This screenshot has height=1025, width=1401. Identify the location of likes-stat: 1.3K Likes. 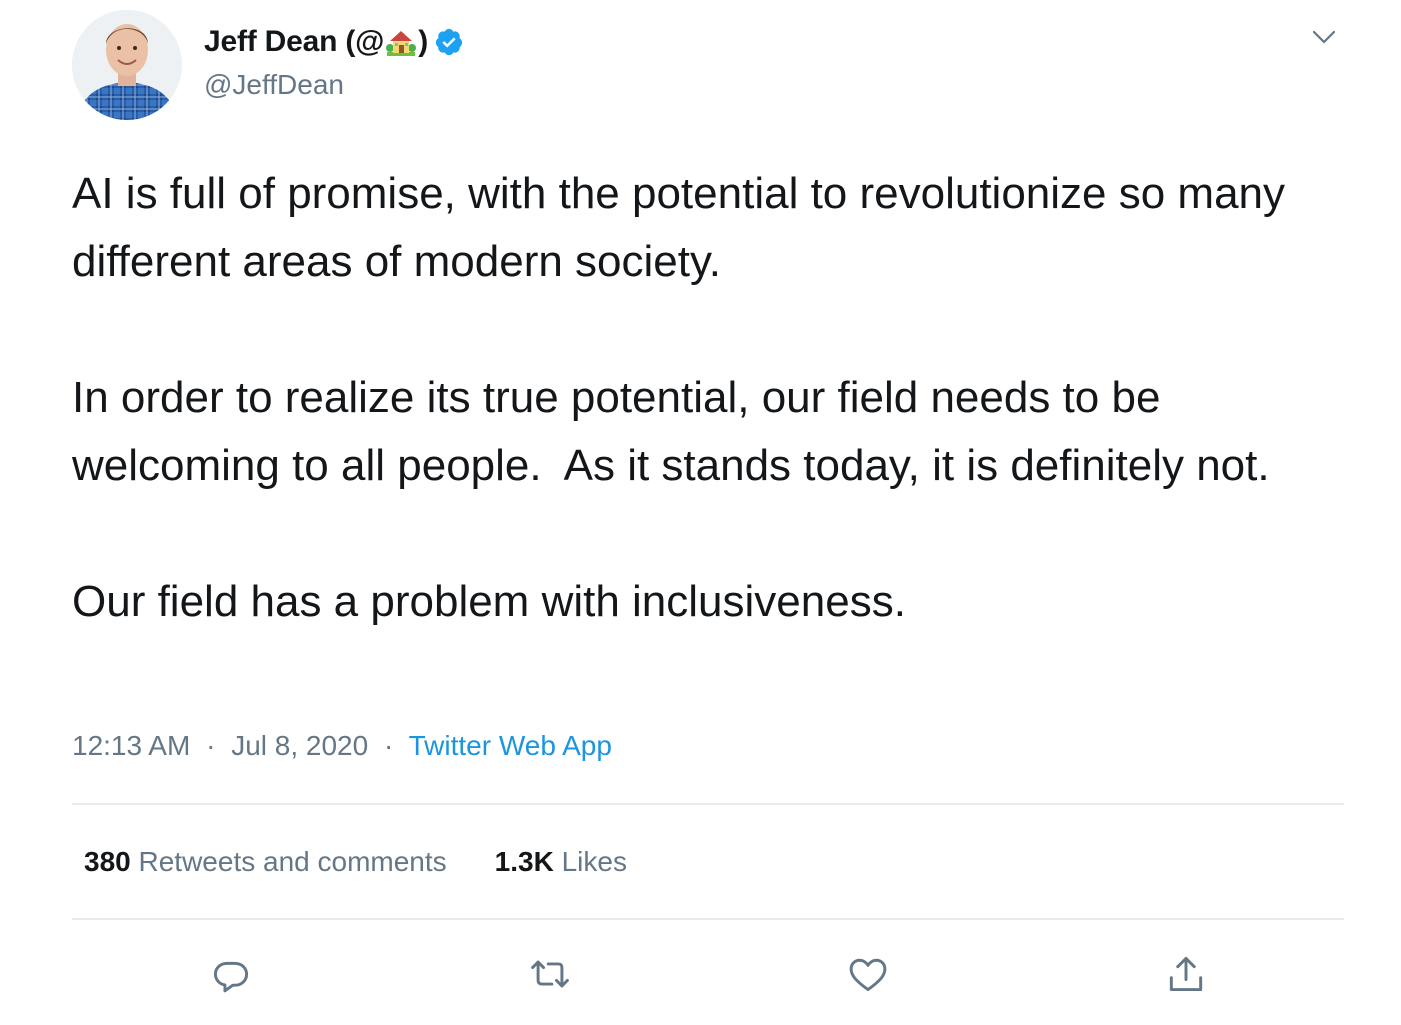
(561, 862).